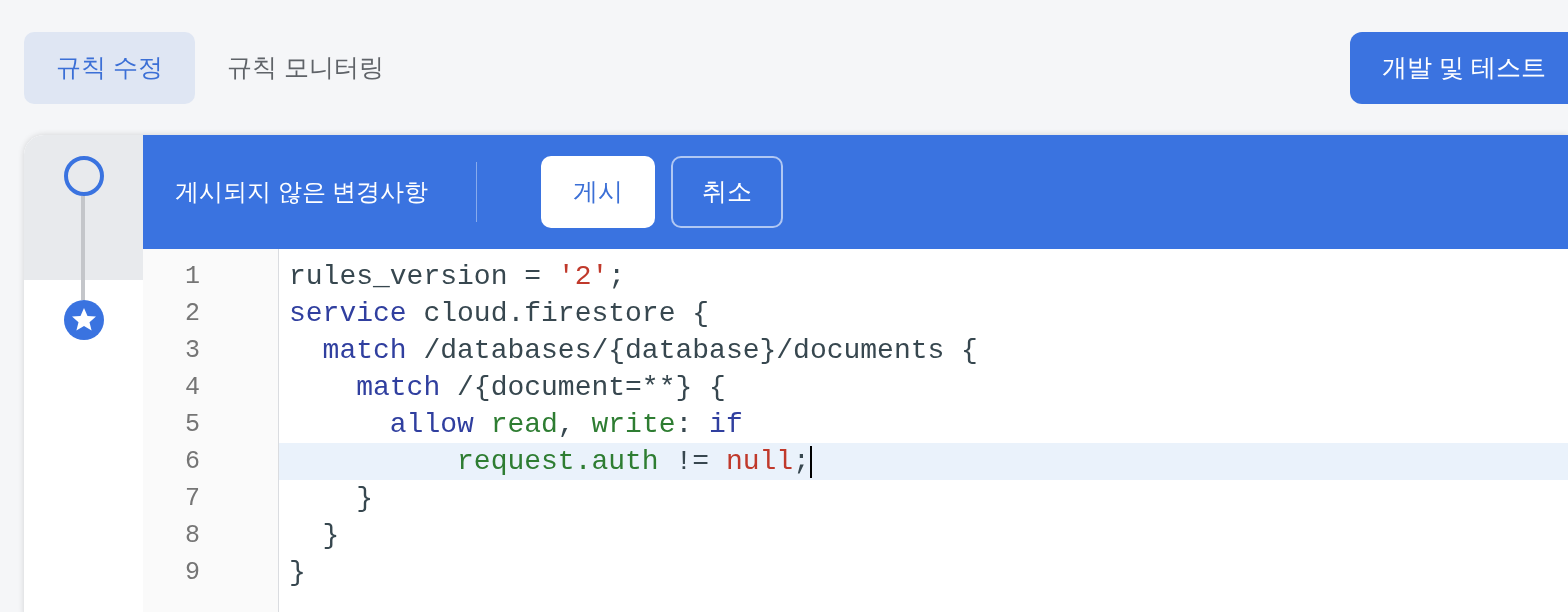 Image resolution: width=1568 pixels, height=612 pixels. I want to click on text-cursor, so click(810, 461).